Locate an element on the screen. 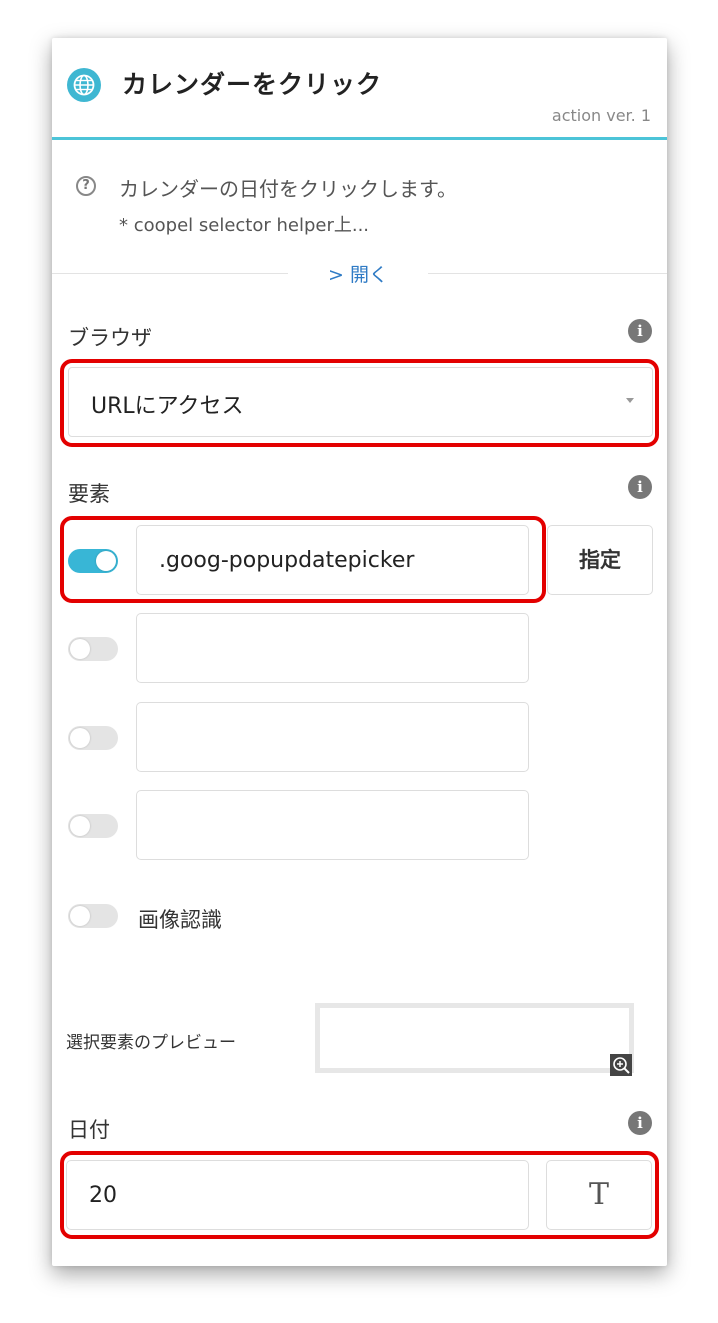  preview-box is located at coordinates (474, 1038).